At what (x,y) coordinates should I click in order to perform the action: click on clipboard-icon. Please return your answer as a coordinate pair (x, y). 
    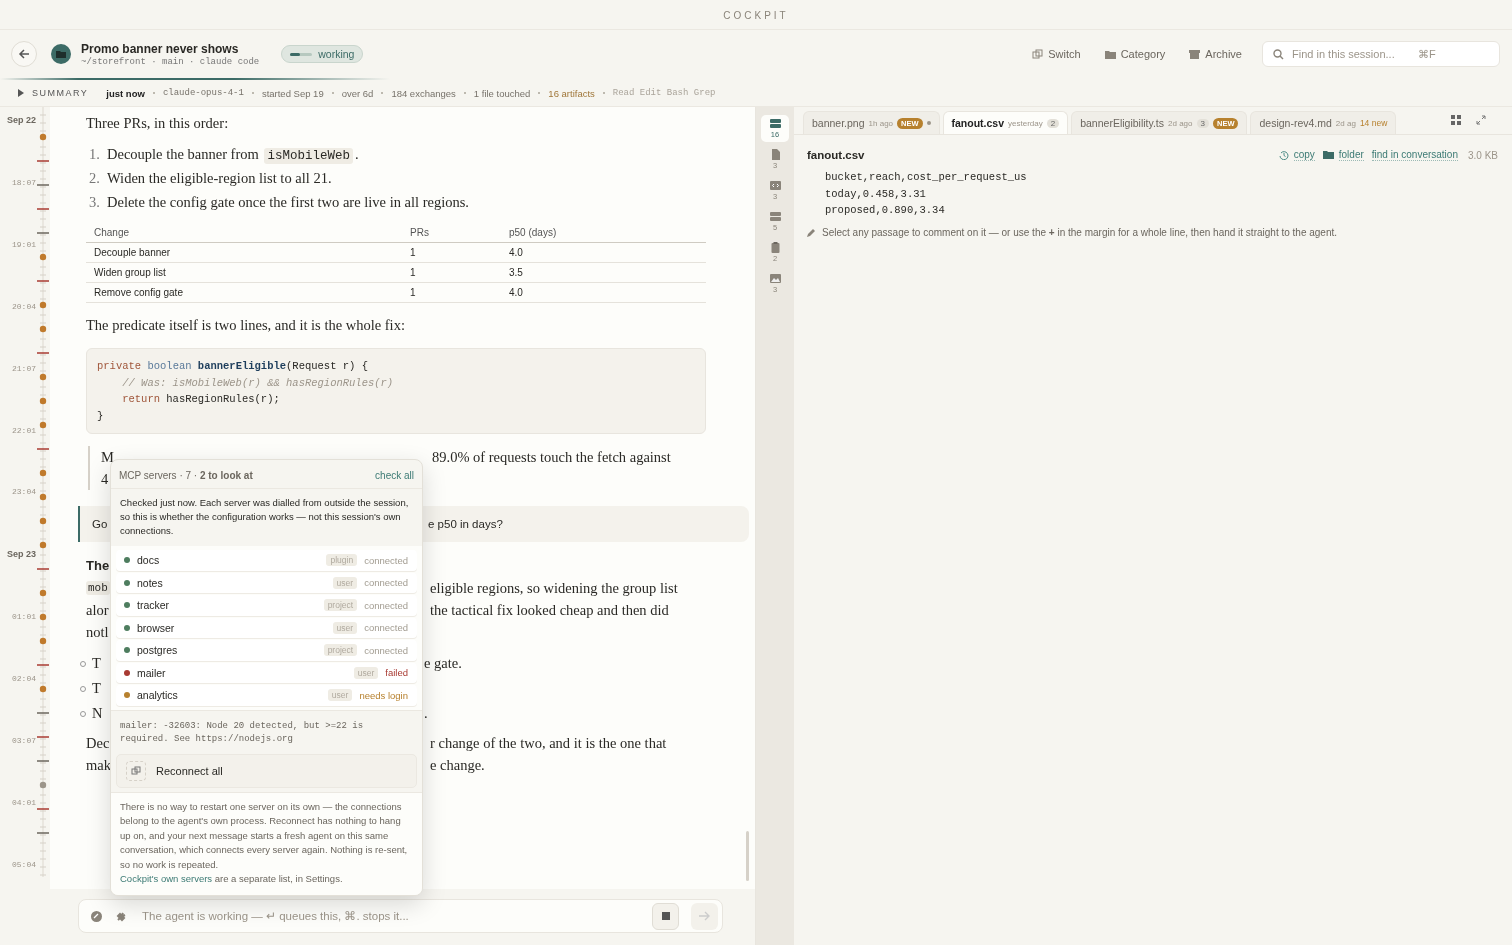
    Looking at the image, I should click on (775, 247).